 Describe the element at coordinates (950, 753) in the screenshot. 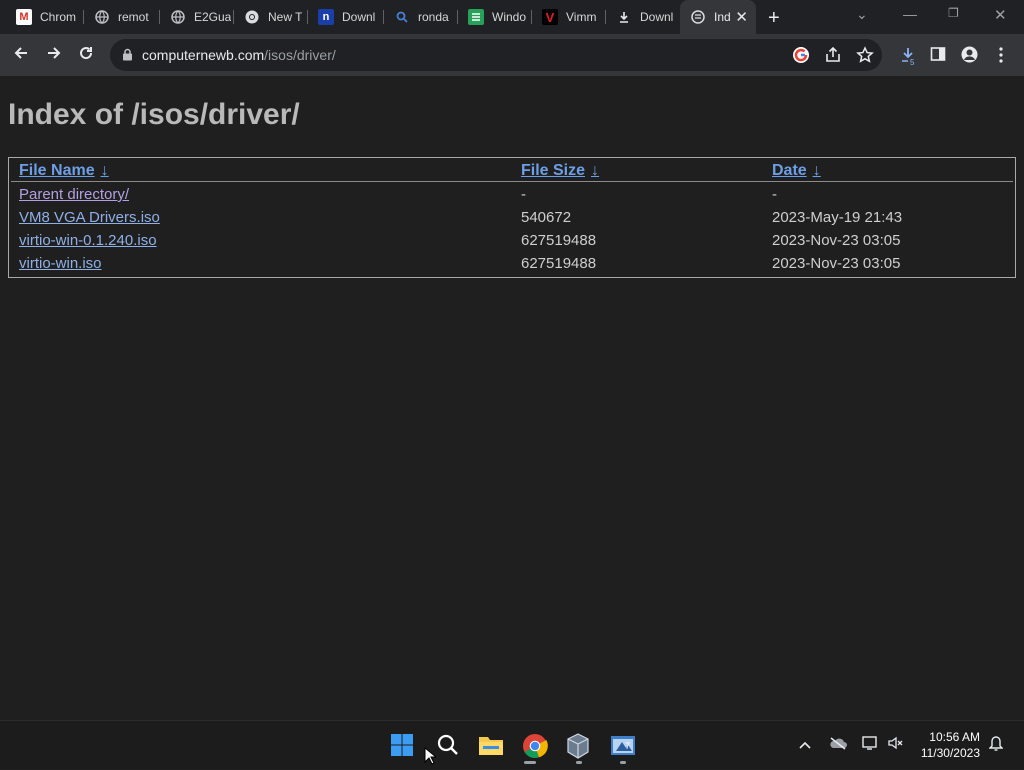

I see `clock-date: 11/30/2023` at that location.